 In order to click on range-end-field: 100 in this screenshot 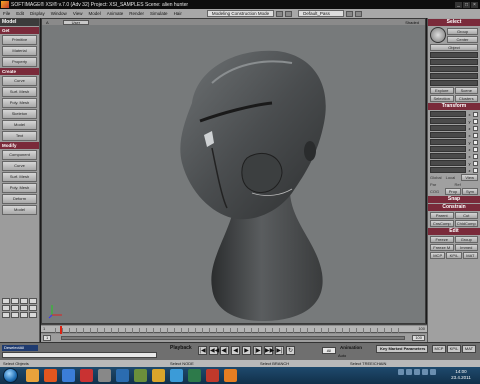, I will do `click(418, 338)`.